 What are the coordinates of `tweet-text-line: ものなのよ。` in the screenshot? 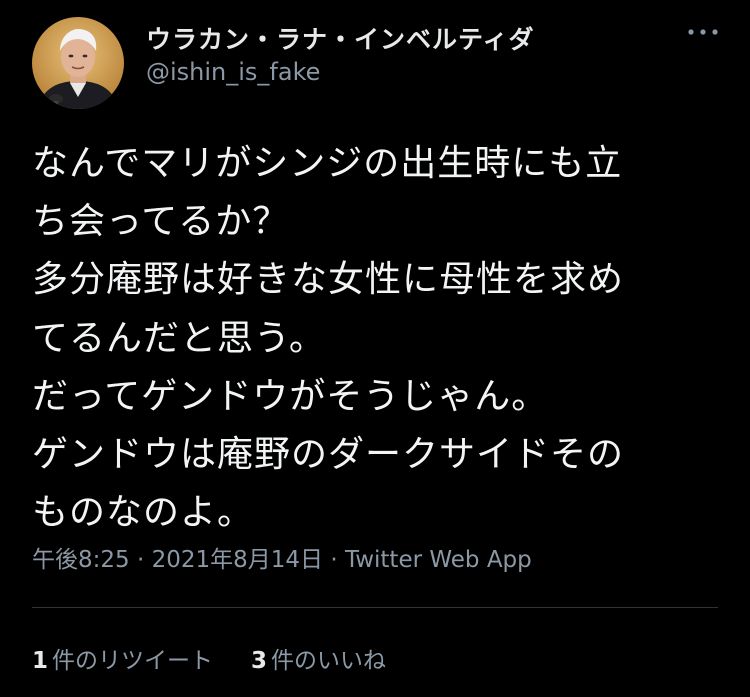 It's located at (143, 513).